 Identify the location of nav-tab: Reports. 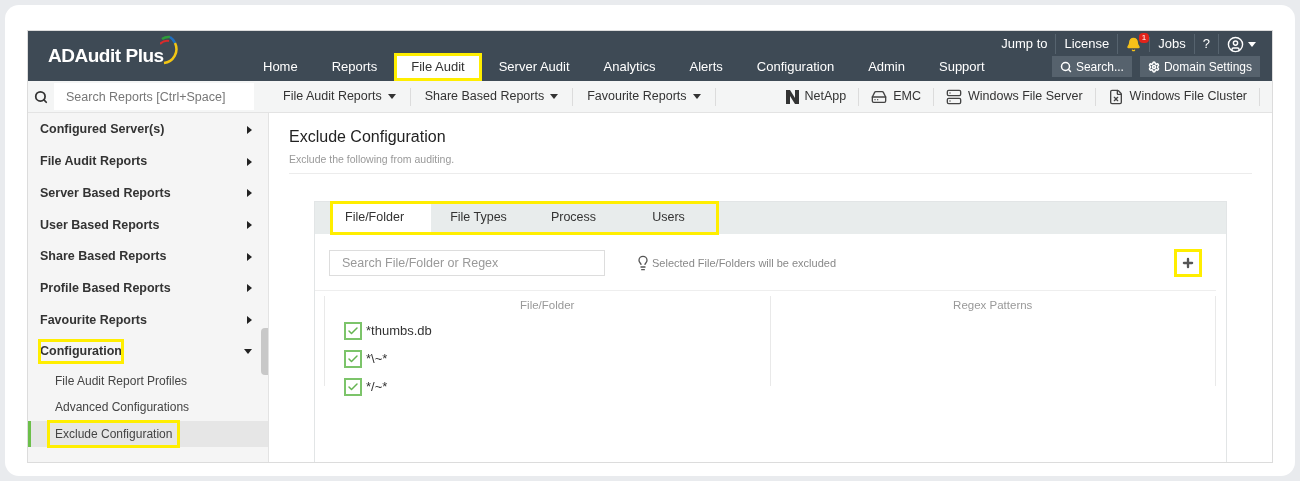
(354, 67).